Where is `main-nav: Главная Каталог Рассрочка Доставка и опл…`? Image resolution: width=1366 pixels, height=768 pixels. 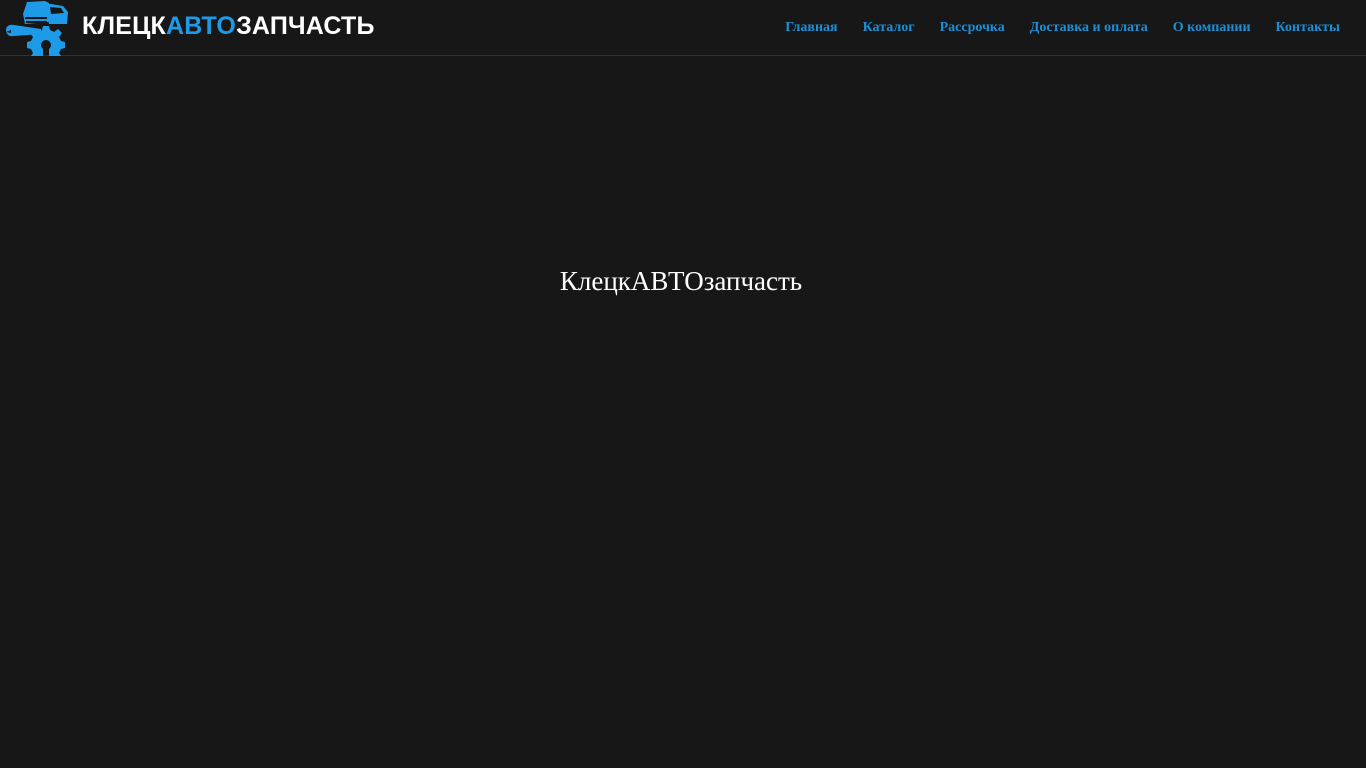 main-nav: Главная Каталог Рассрочка Доставка и опл… is located at coordinates (1062, 28).